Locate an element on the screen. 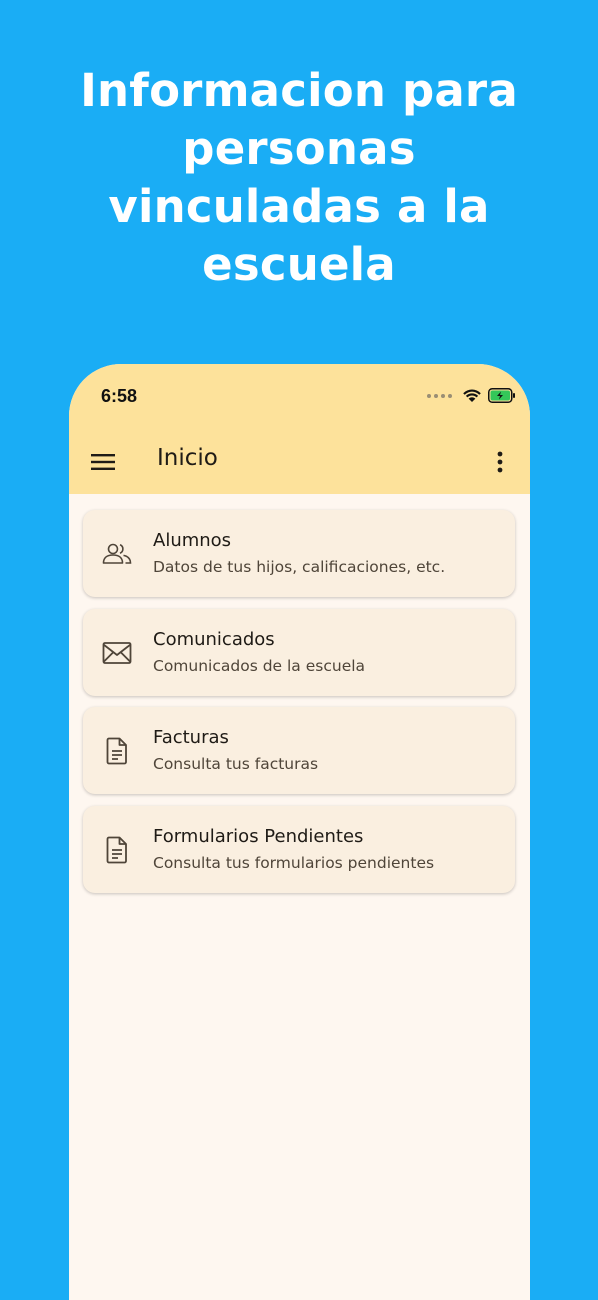 The image size is (598, 1300). headline-line: escuela is located at coordinates (299, 264).